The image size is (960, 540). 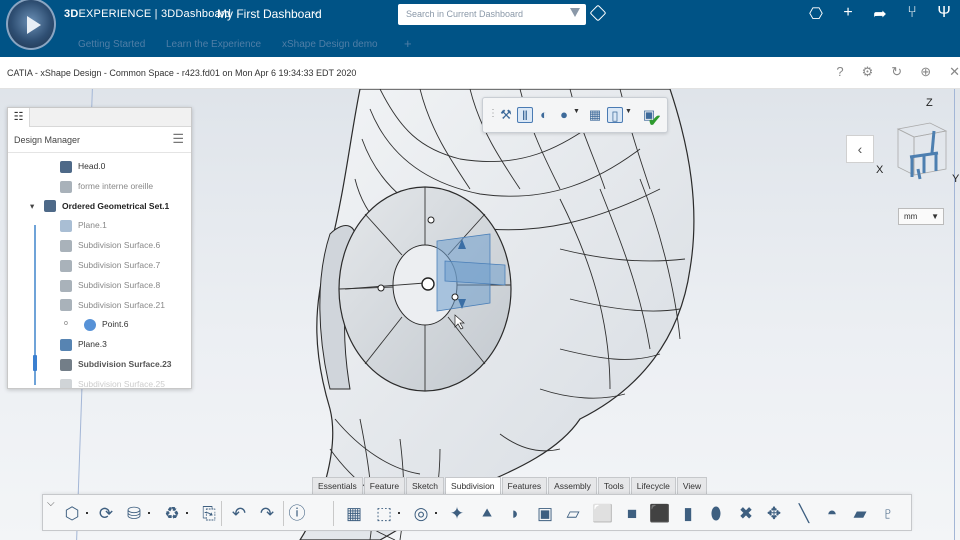 I want to click on section-tab-sketch: Sketch, so click(x=425, y=486).